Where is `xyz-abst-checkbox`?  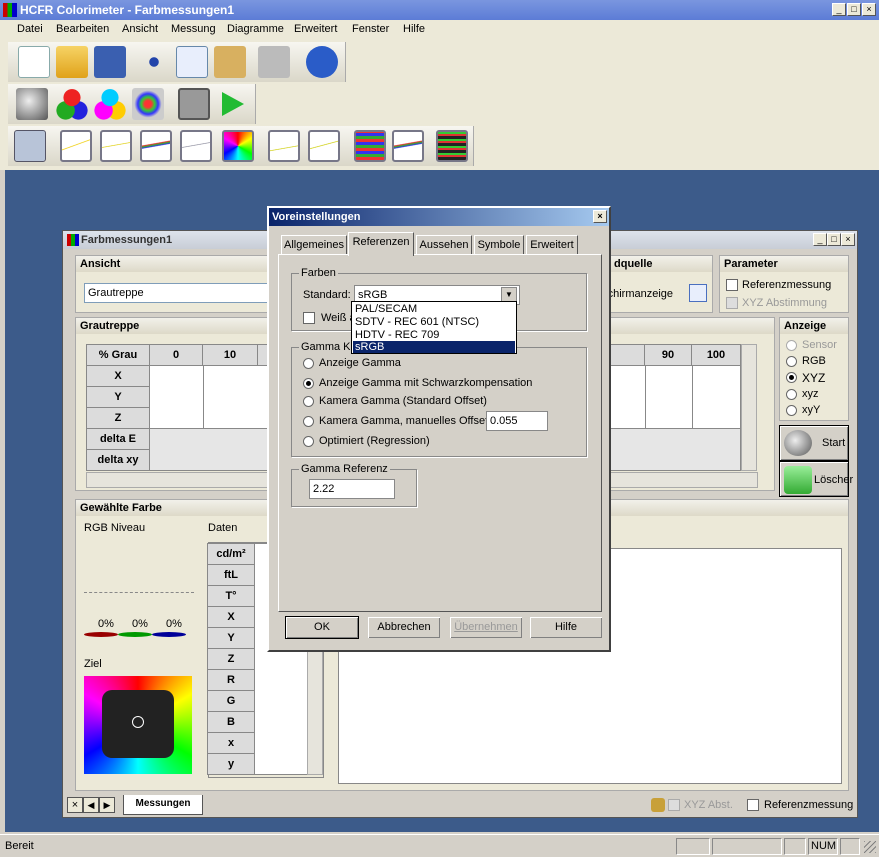
xyz-abst-checkbox is located at coordinates (674, 805).